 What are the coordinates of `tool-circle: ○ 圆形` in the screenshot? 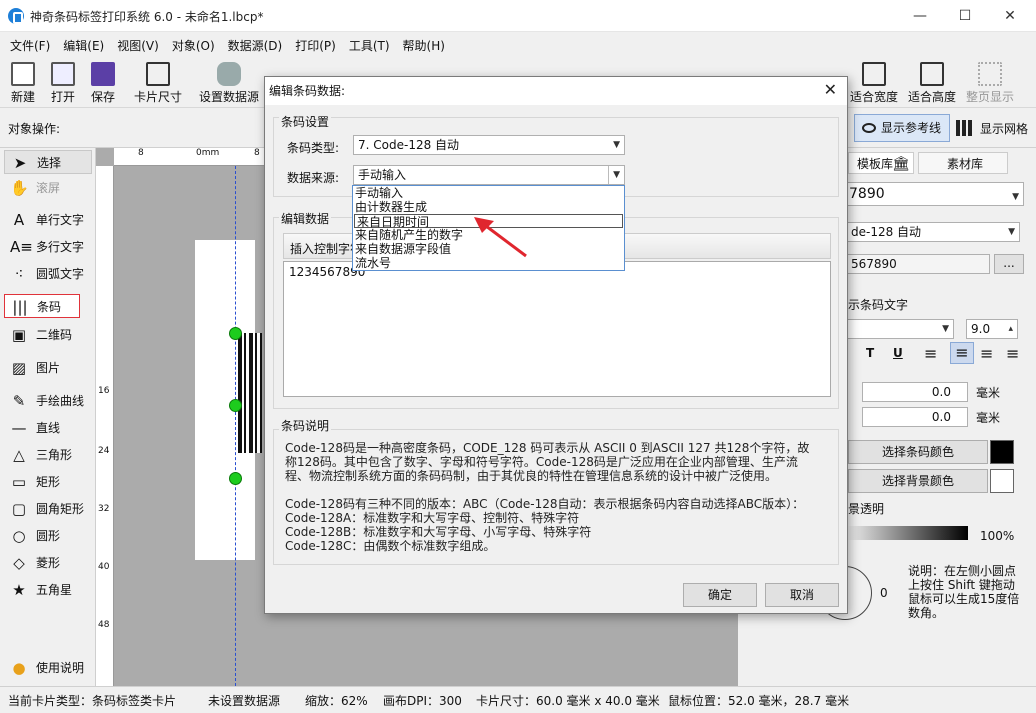 It's located at (48, 536).